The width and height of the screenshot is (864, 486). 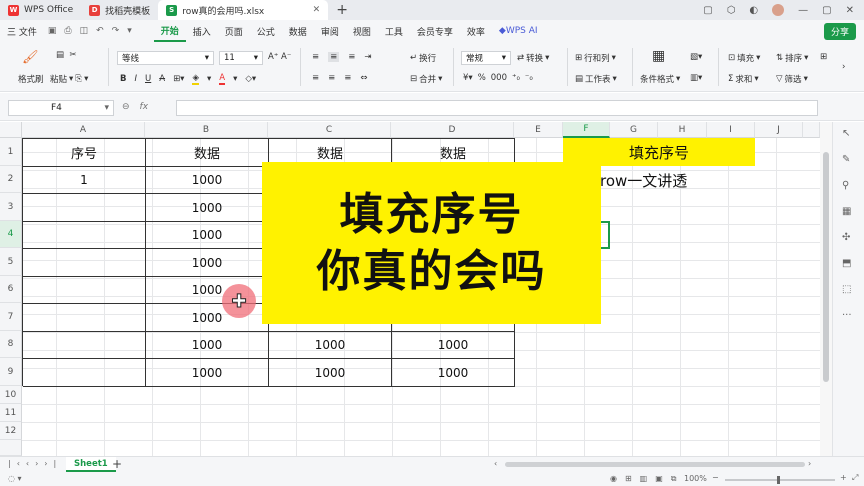 What do you see at coordinates (117, 464) in the screenshot?
I see `add-sheet-button: +` at bounding box center [117, 464].